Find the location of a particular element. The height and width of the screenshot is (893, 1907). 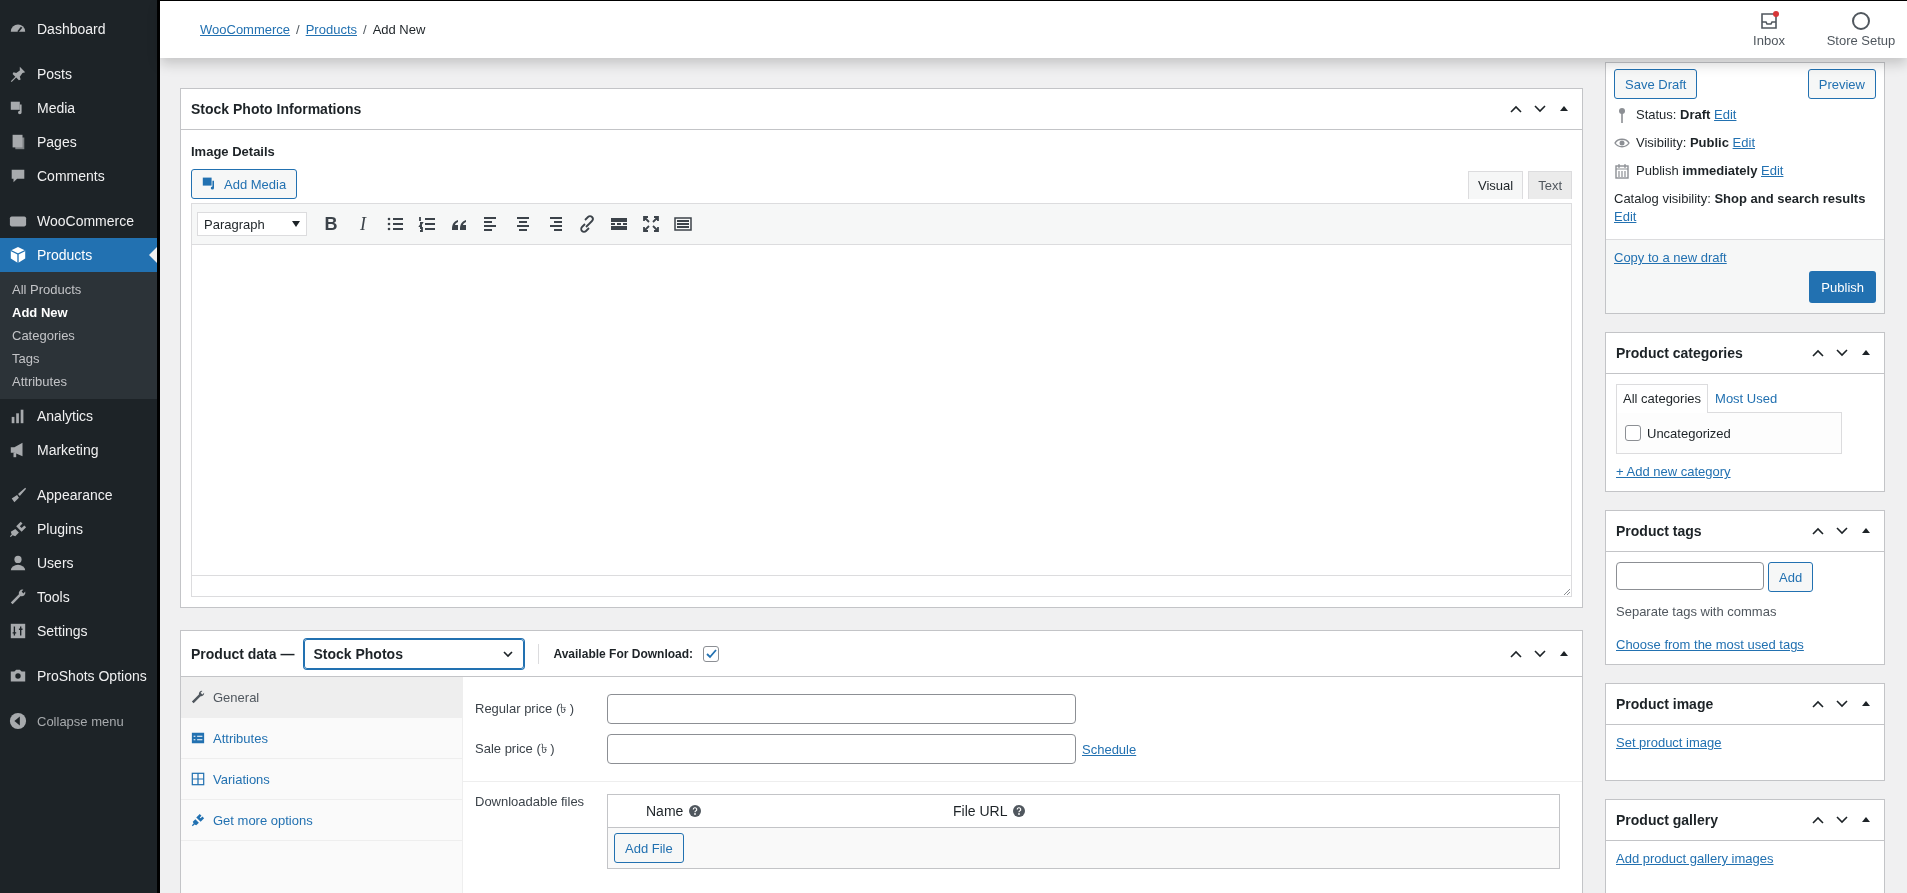

pin-icon is located at coordinates (18, 74).